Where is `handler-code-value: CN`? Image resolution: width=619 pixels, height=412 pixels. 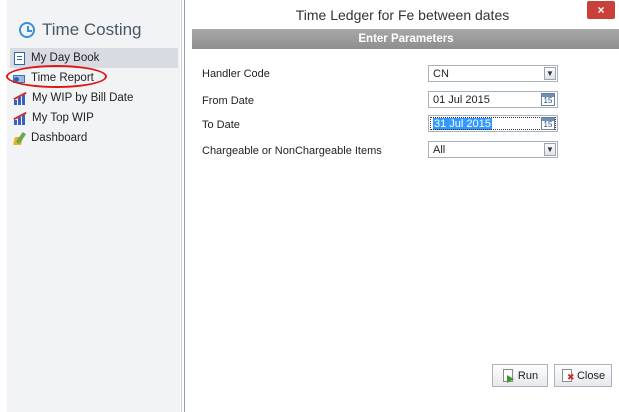 handler-code-value: CN is located at coordinates (441, 73).